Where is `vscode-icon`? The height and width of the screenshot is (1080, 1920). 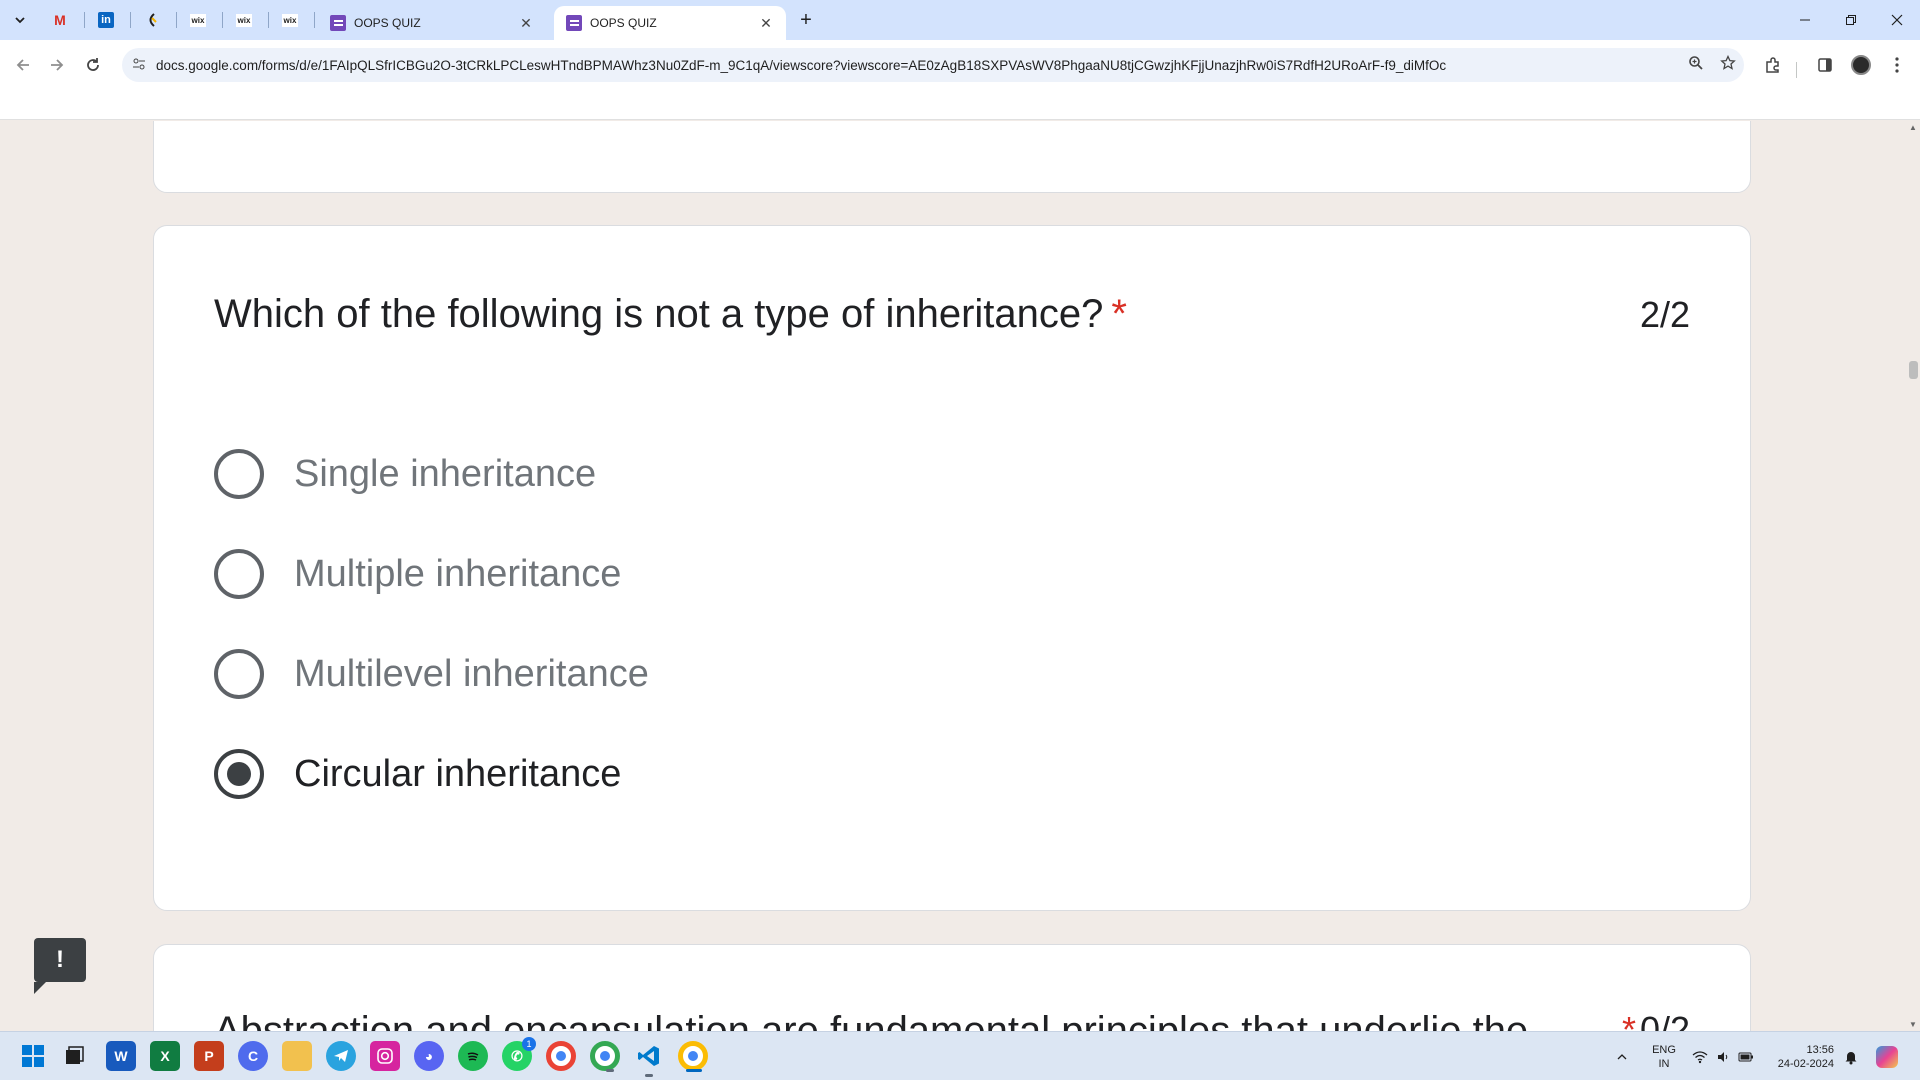
vscode-icon is located at coordinates (648, 1056).